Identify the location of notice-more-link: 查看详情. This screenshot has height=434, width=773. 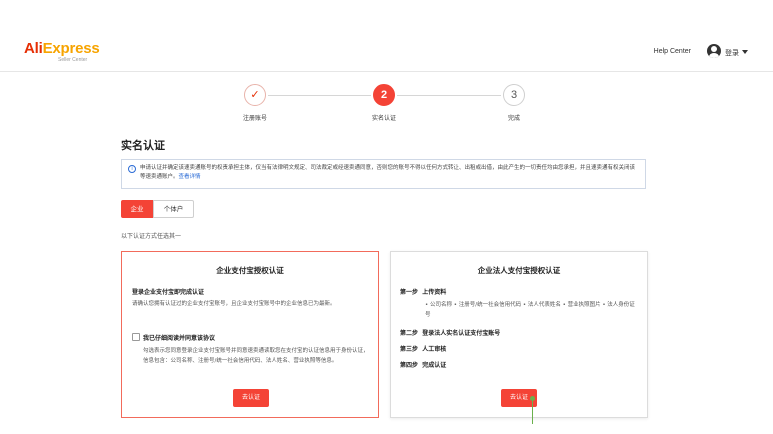
(190, 177).